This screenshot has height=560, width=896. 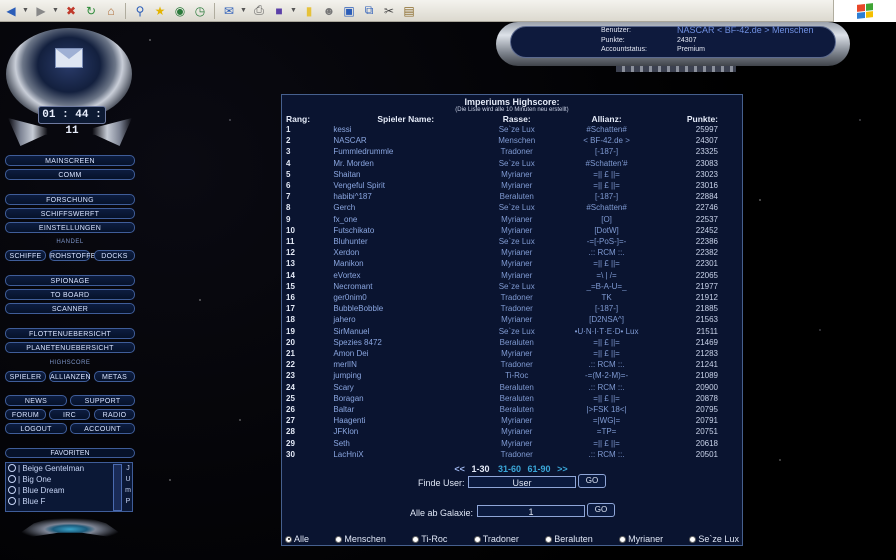 I want to click on paste-icon: ▤, so click(x=409, y=11).